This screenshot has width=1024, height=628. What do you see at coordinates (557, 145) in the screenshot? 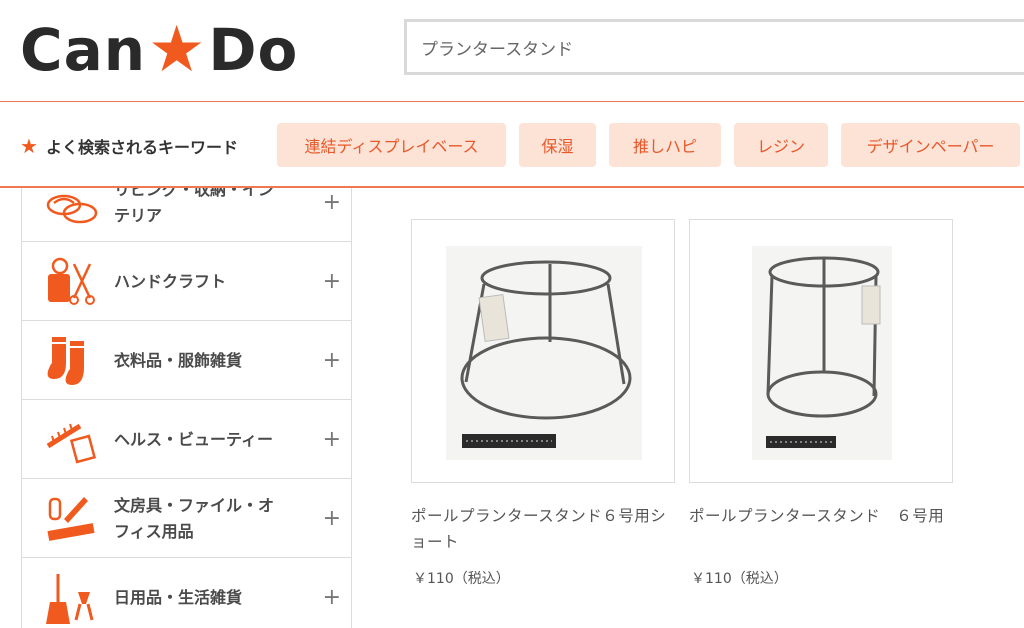
I see `keyword-tag: 保湿` at bounding box center [557, 145].